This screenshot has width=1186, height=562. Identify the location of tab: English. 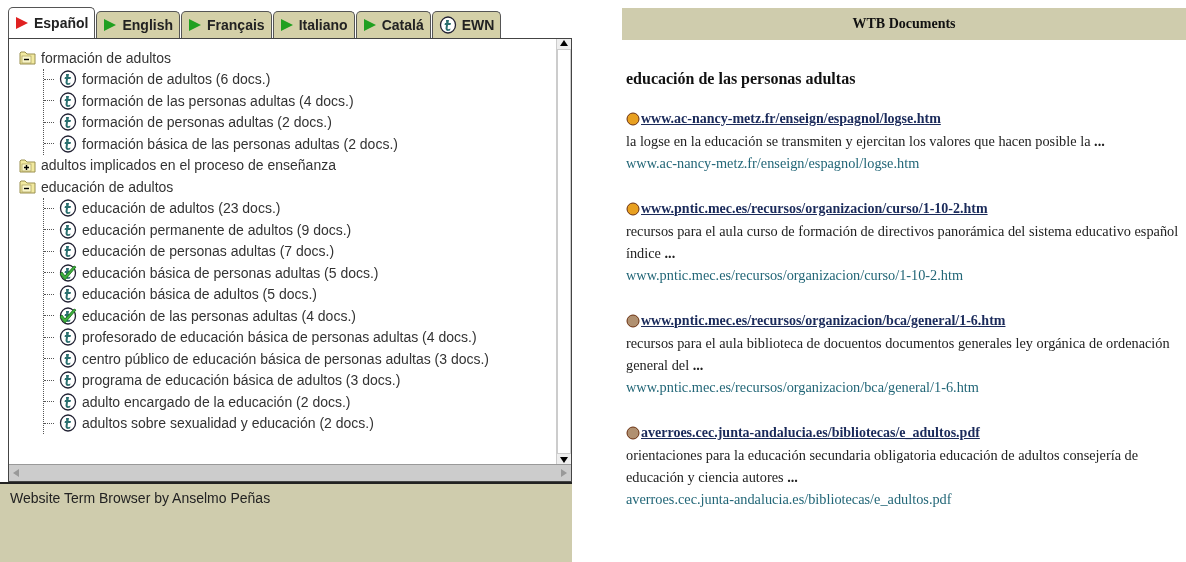
(138, 24).